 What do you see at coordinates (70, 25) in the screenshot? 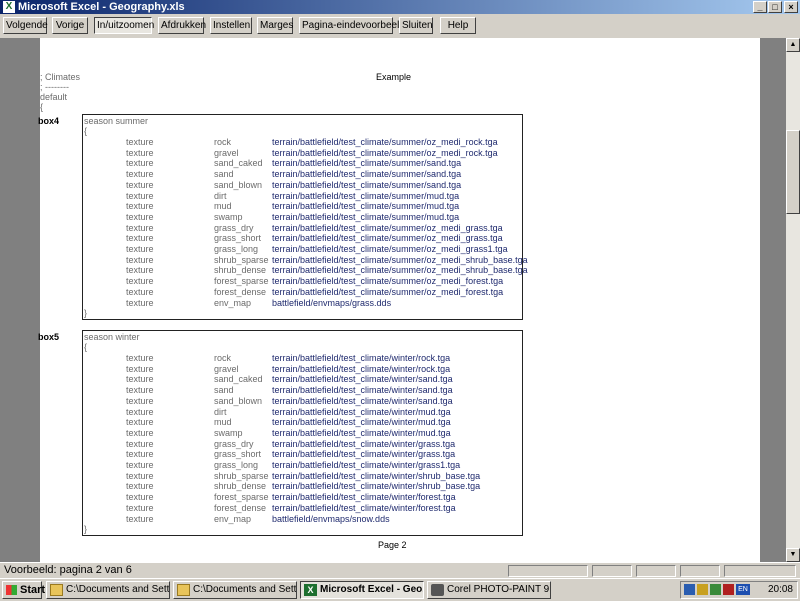
I see `previous-page-button: Vorige` at bounding box center [70, 25].